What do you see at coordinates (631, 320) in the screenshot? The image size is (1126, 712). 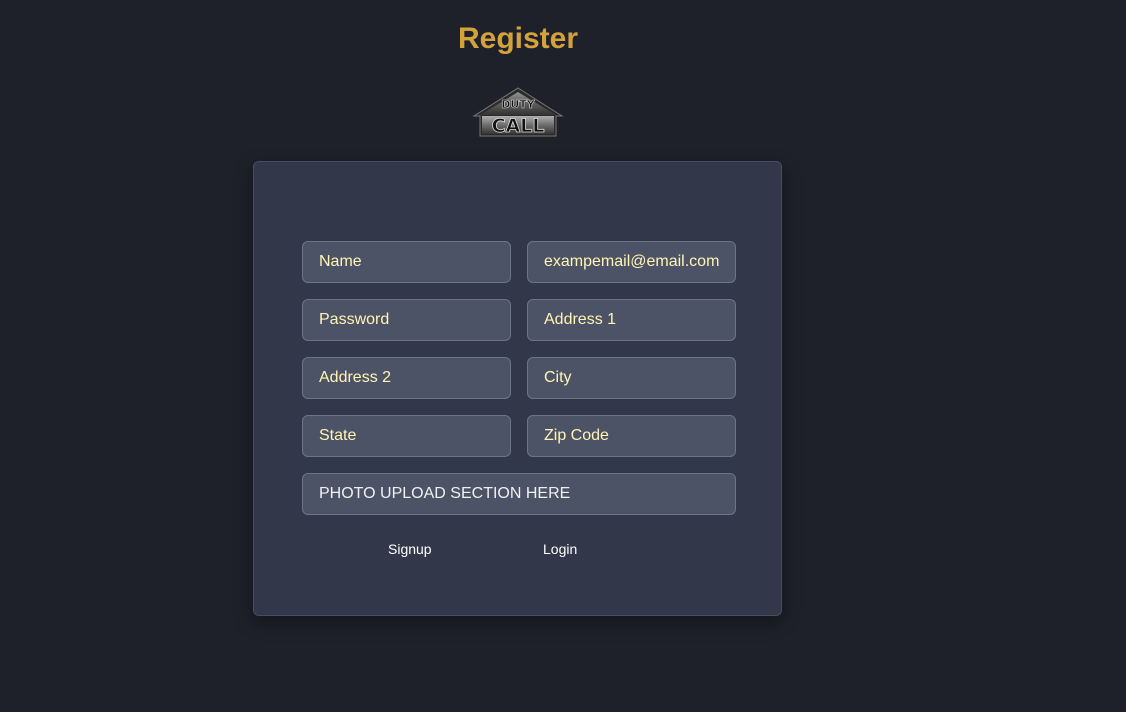 I see `address1-field` at bounding box center [631, 320].